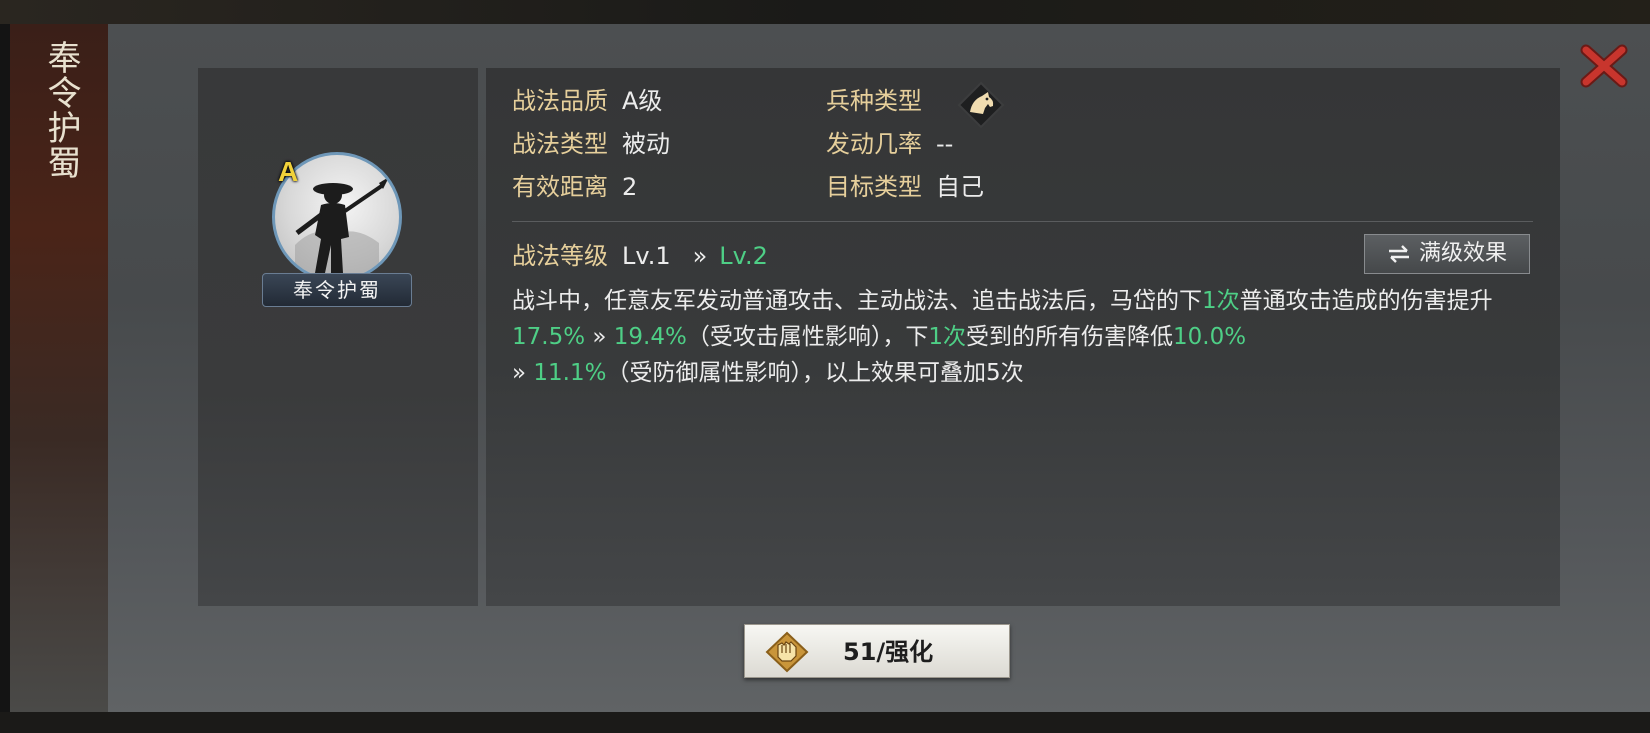 The image size is (1650, 733). What do you see at coordinates (815, 373) in the screenshot?
I see `desc-text: （受防御属性影响），以上效果可叠加5次` at bounding box center [815, 373].